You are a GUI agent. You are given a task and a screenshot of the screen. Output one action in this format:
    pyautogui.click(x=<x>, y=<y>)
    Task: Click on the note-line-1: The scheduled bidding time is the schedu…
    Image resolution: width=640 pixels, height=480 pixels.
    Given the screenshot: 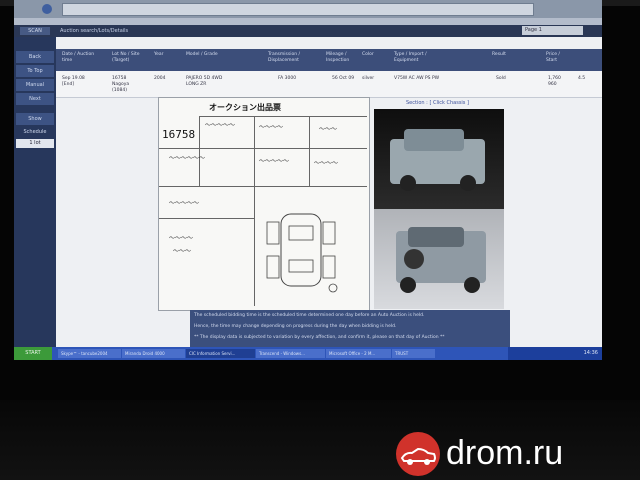 What is the action you would take?
    pyautogui.click(x=309, y=315)
    